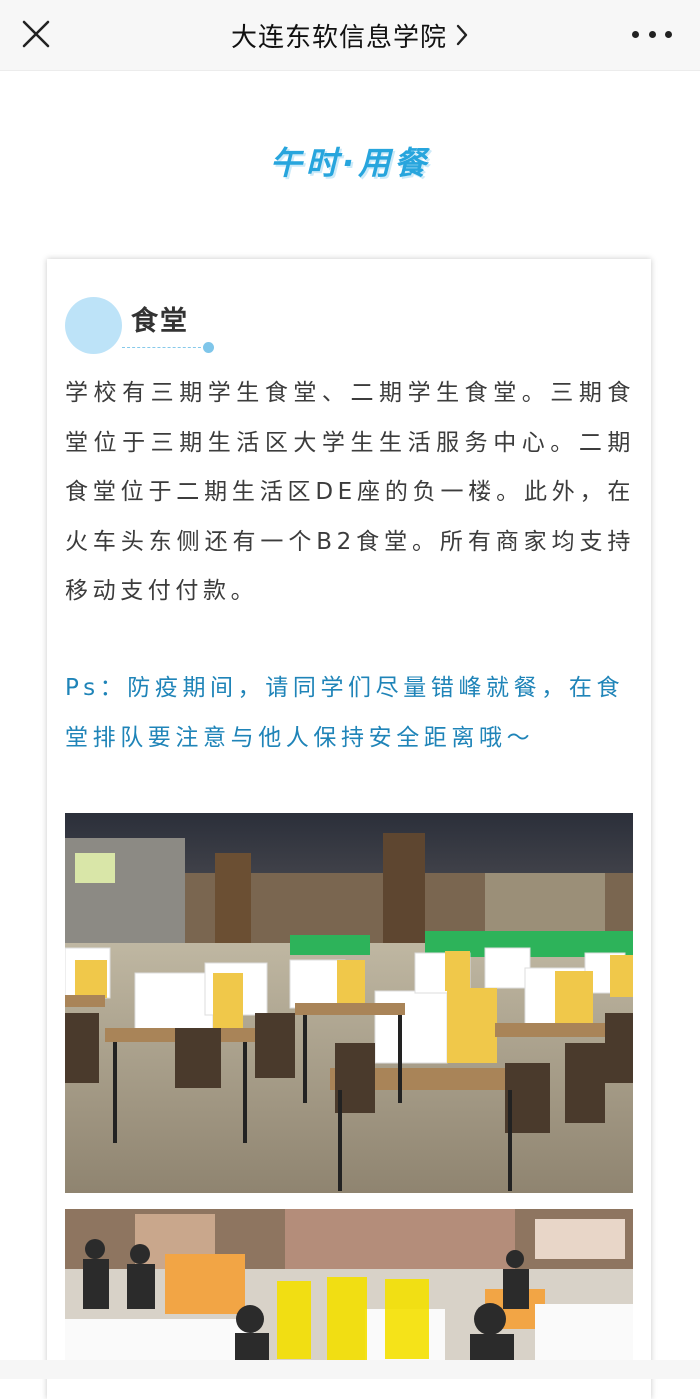 The image size is (700, 1399). I want to click on close-icon, so click(36, 34).